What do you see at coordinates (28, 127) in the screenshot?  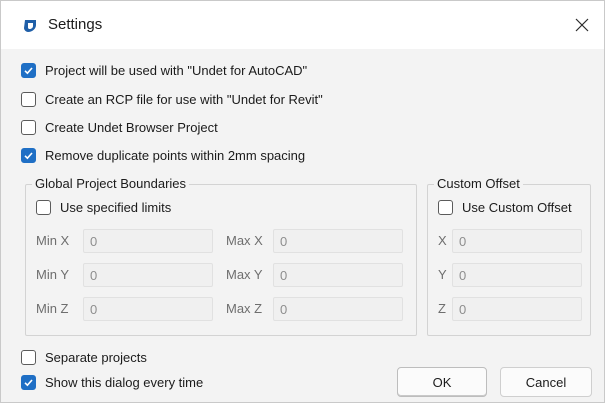 I see `option-browser-checkbox` at bounding box center [28, 127].